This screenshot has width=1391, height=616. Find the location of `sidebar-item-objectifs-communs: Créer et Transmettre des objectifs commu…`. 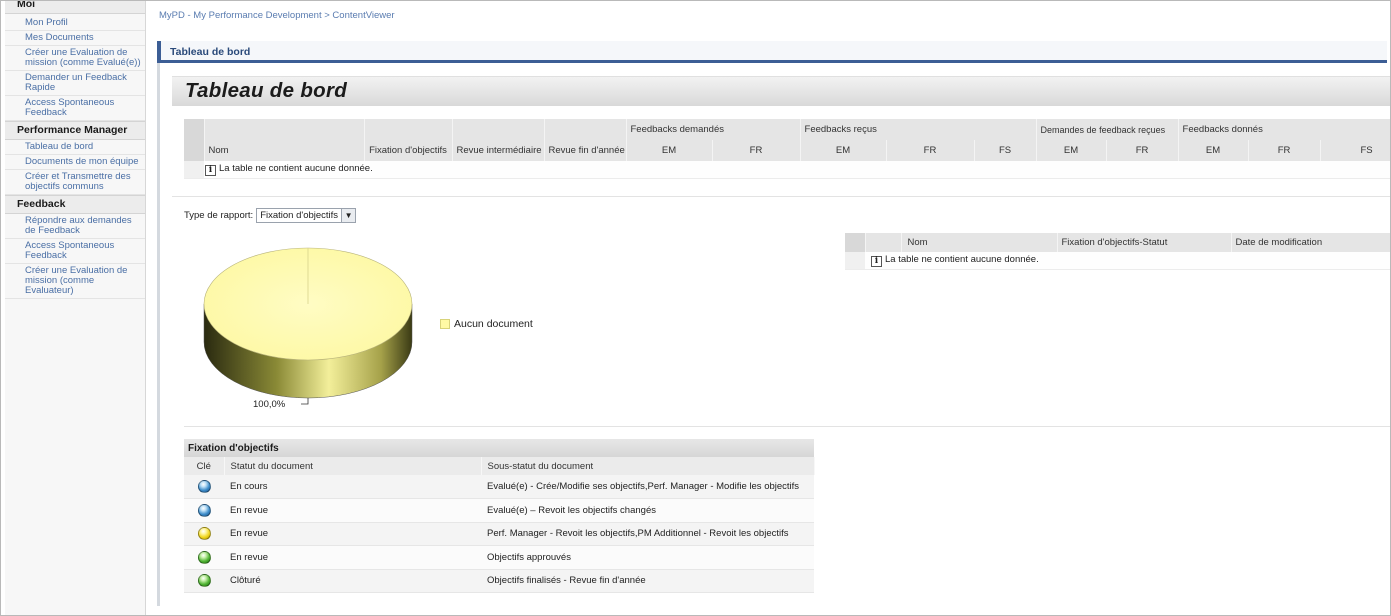

sidebar-item-objectifs-communs: Créer et Transmettre des objectifs commu… is located at coordinates (75, 182).